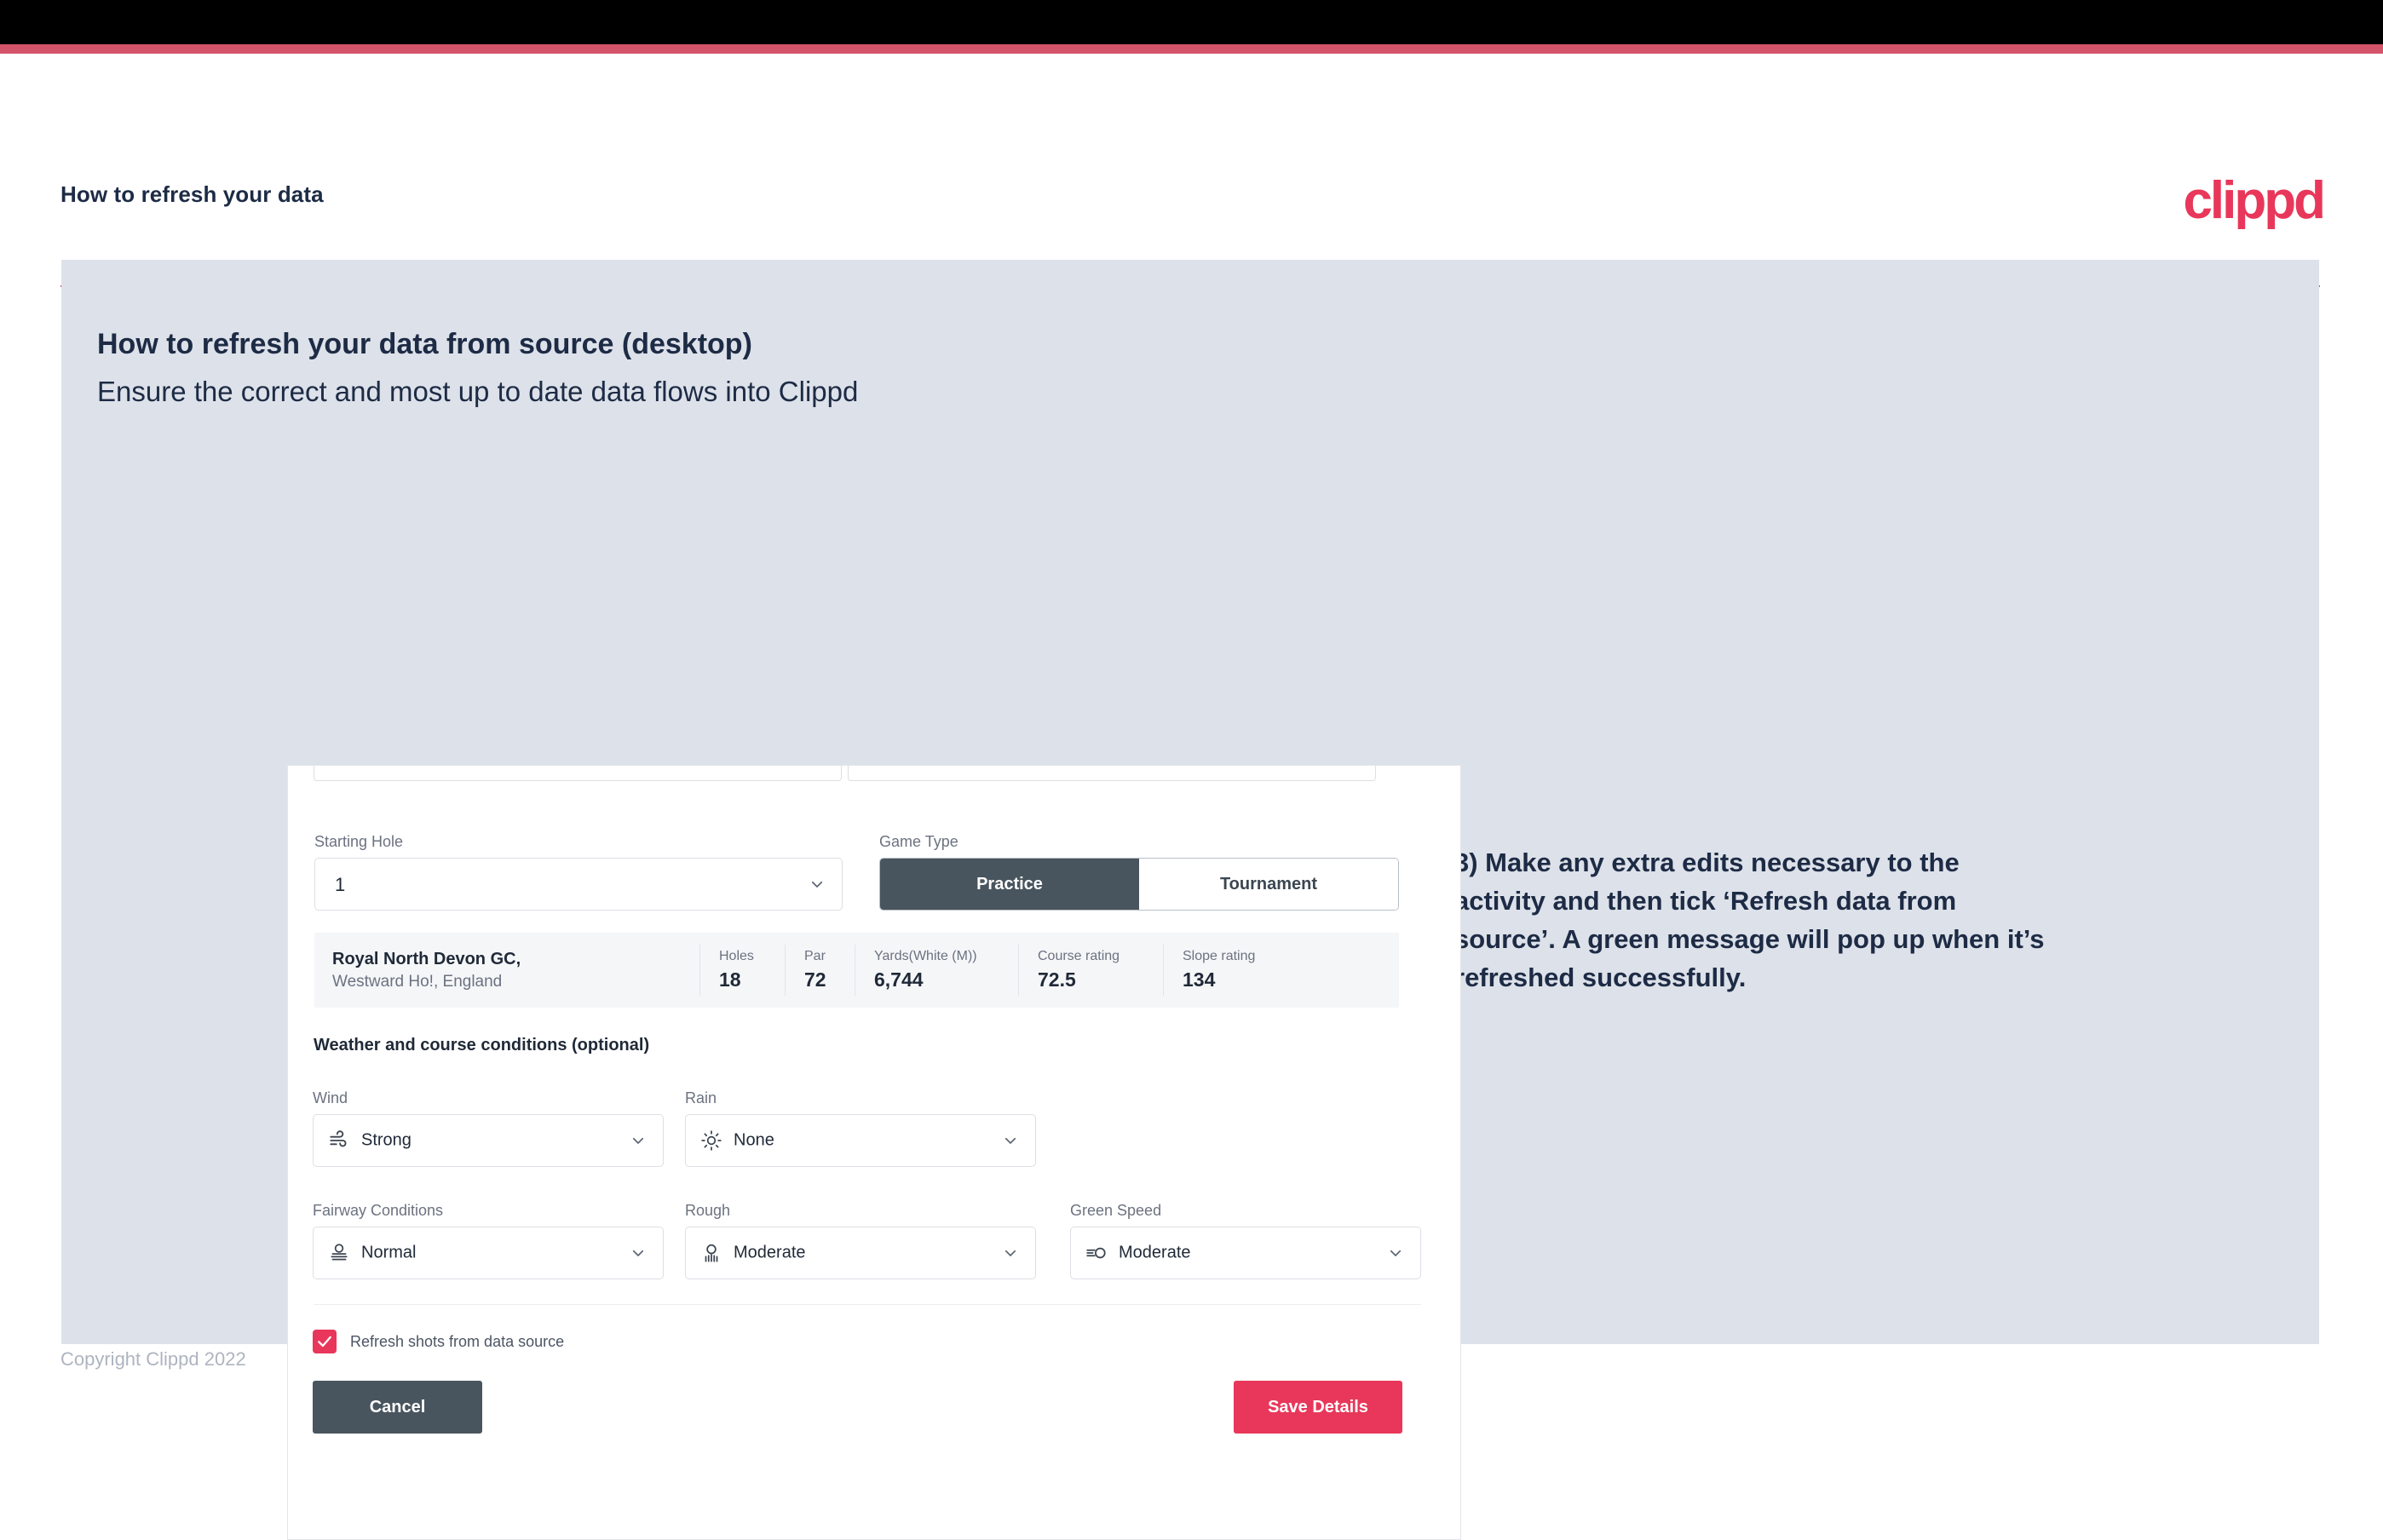 The height and width of the screenshot is (1540, 2383). What do you see at coordinates (1155, 1252) in the screenshot?
I see `green-speed-value: Moderate` at bounding box center [1155, 1252].